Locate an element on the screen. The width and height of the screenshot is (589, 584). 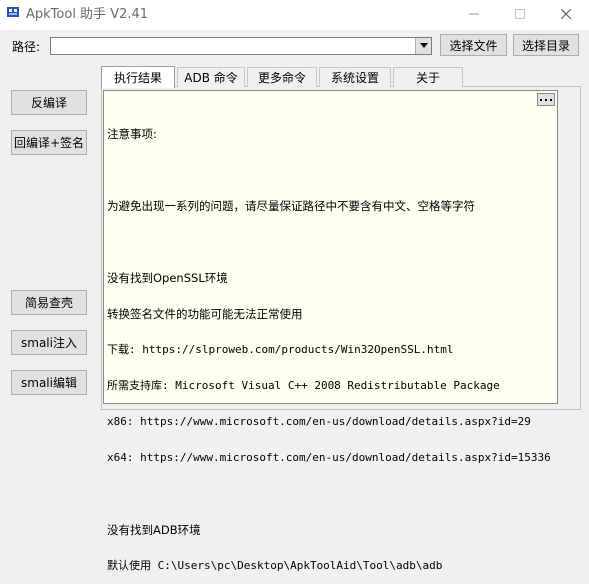
close-icon is located at coordinates (566, 14).